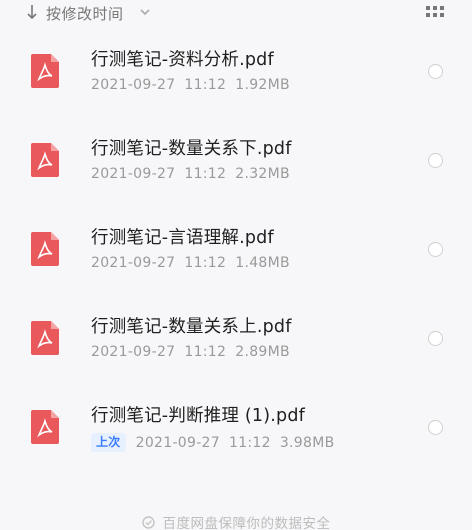 This screenshot has width=472, height=530. What do you see at coordinates (262, 85) in the screenshot?
I see `file-size: 1.92MB` at bounding box center [262, 85].